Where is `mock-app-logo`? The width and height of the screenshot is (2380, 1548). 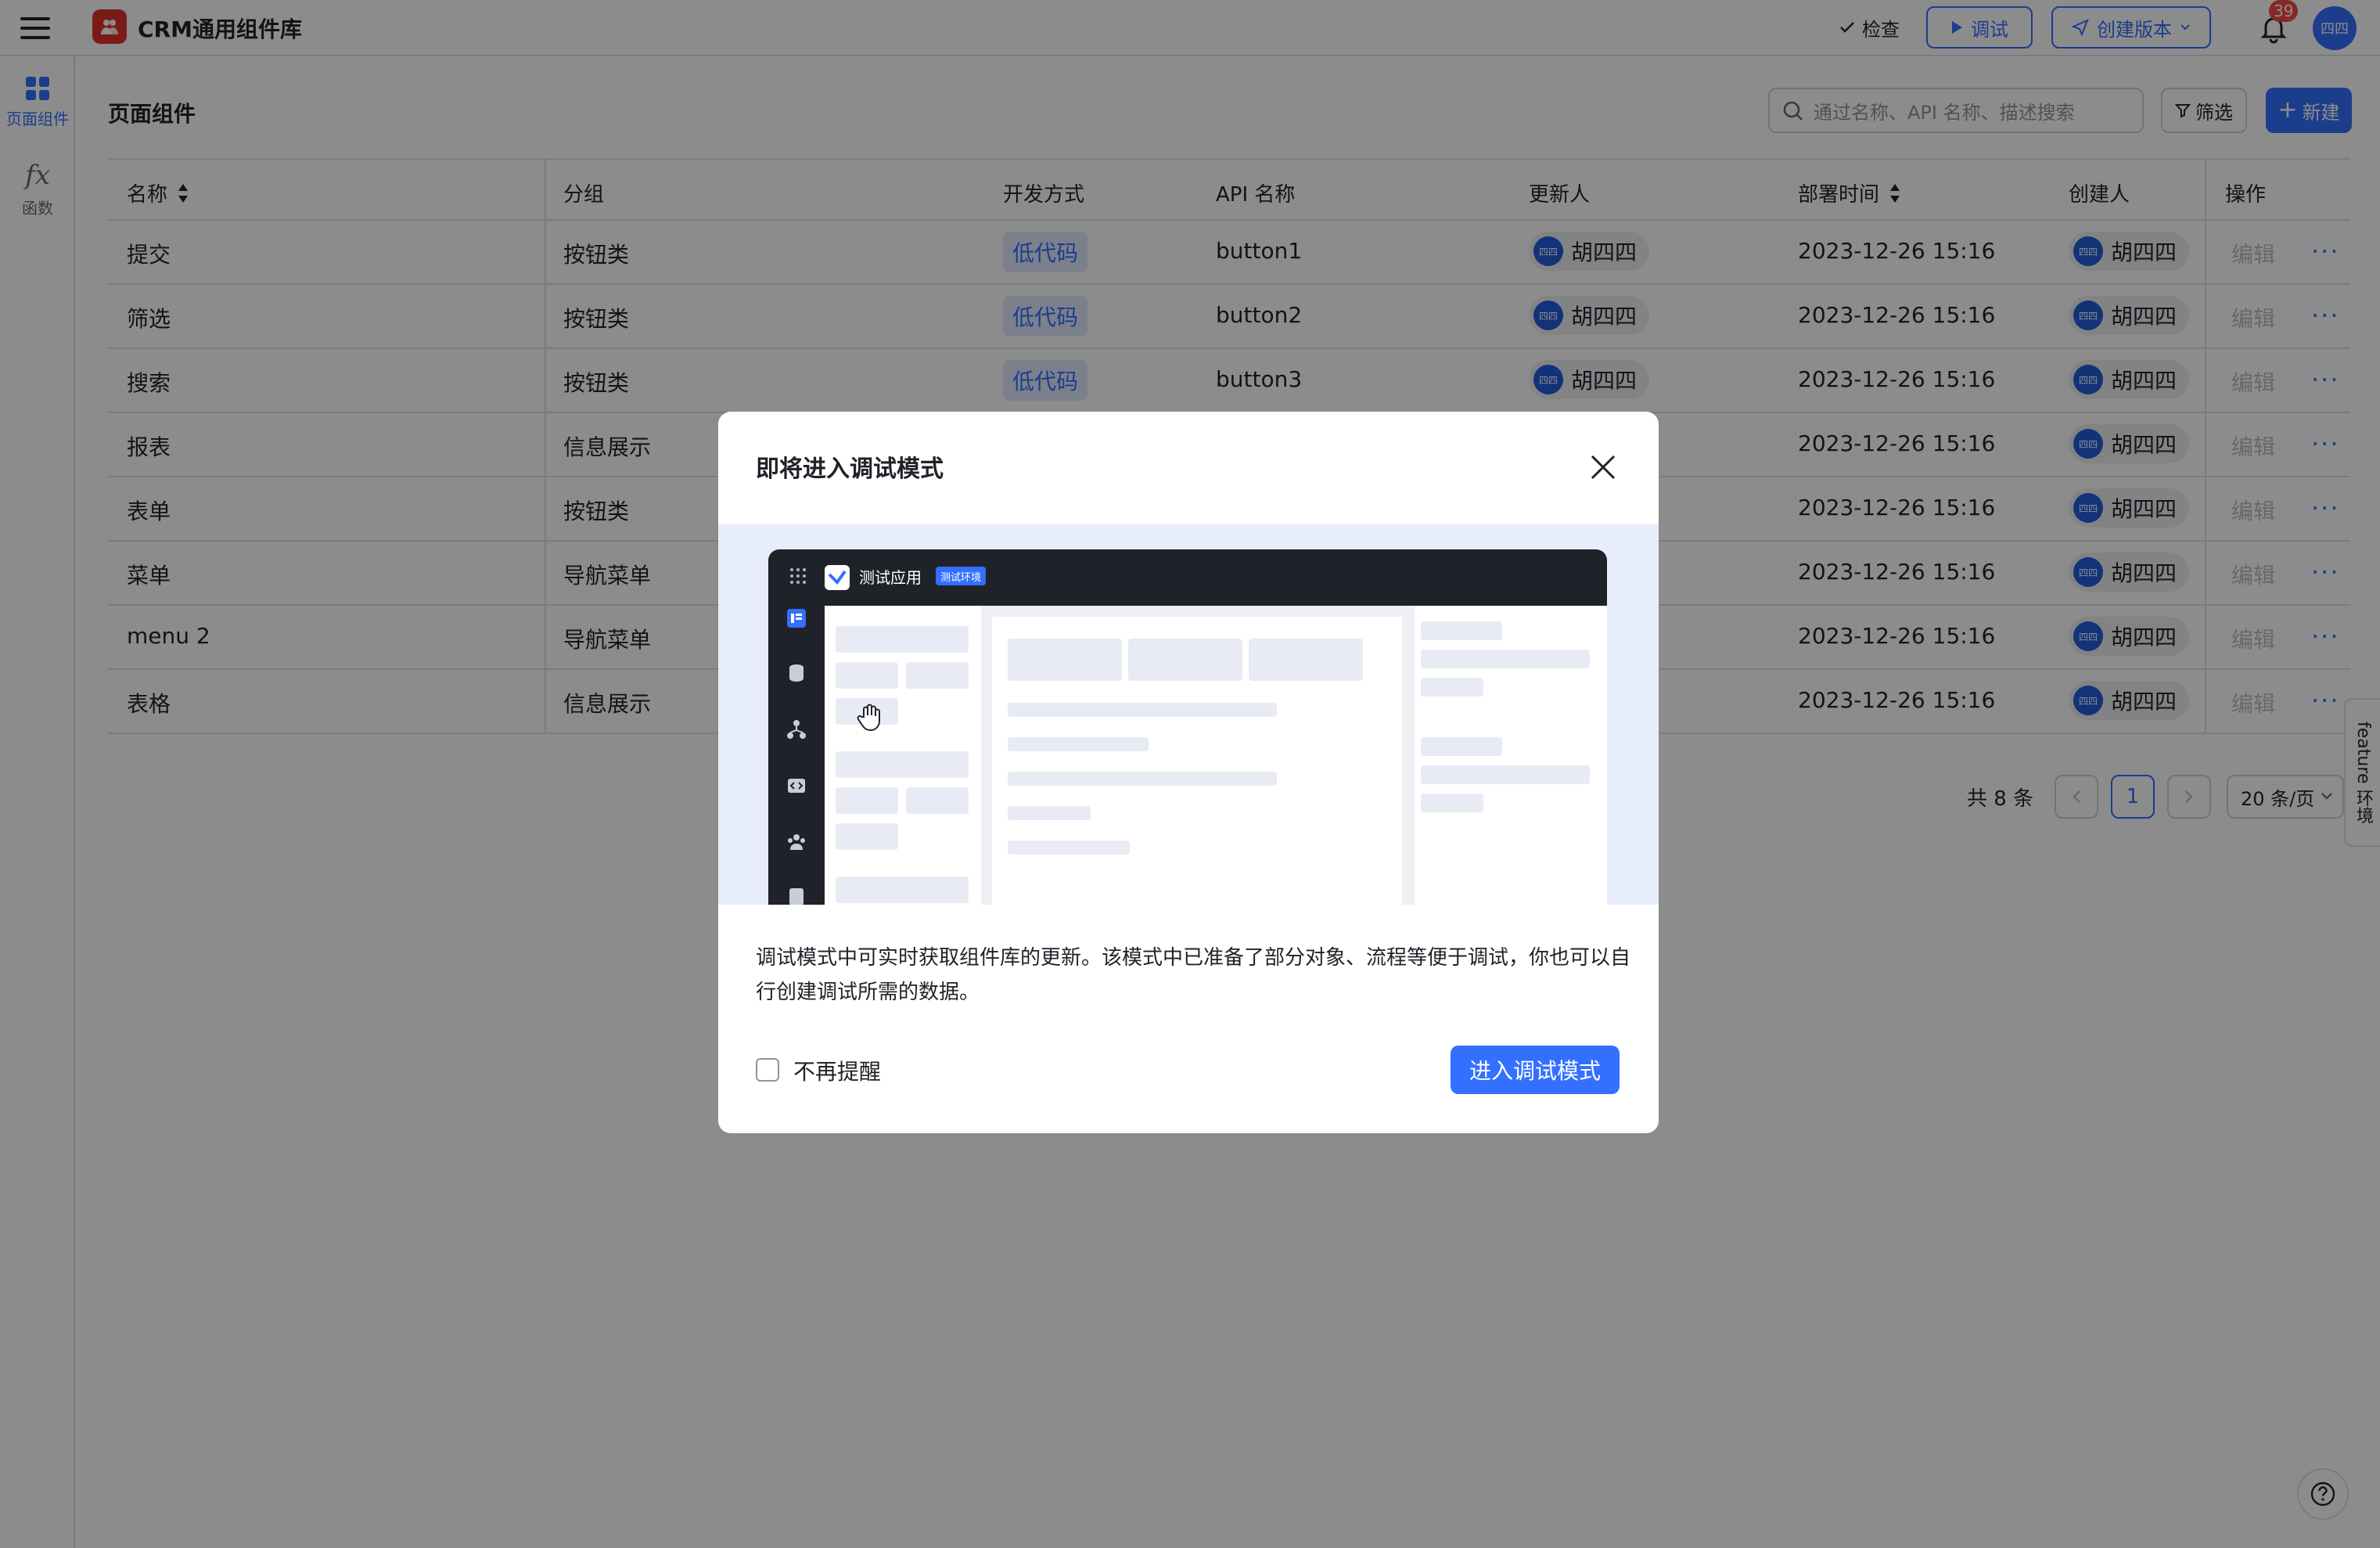 mock-app-logo is located at coordinates (837, 577).